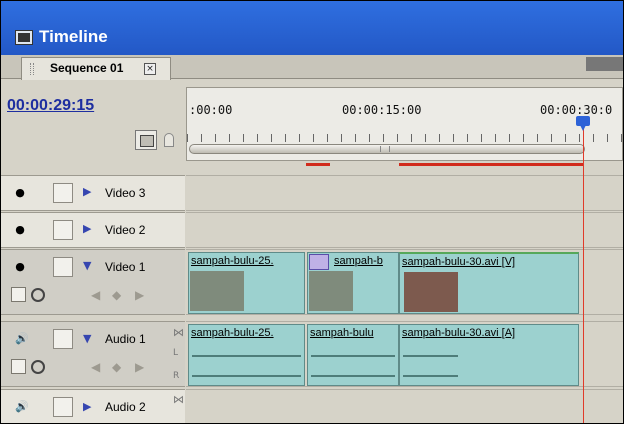  I want to click on window-title: Timeline, so click(73, 36).